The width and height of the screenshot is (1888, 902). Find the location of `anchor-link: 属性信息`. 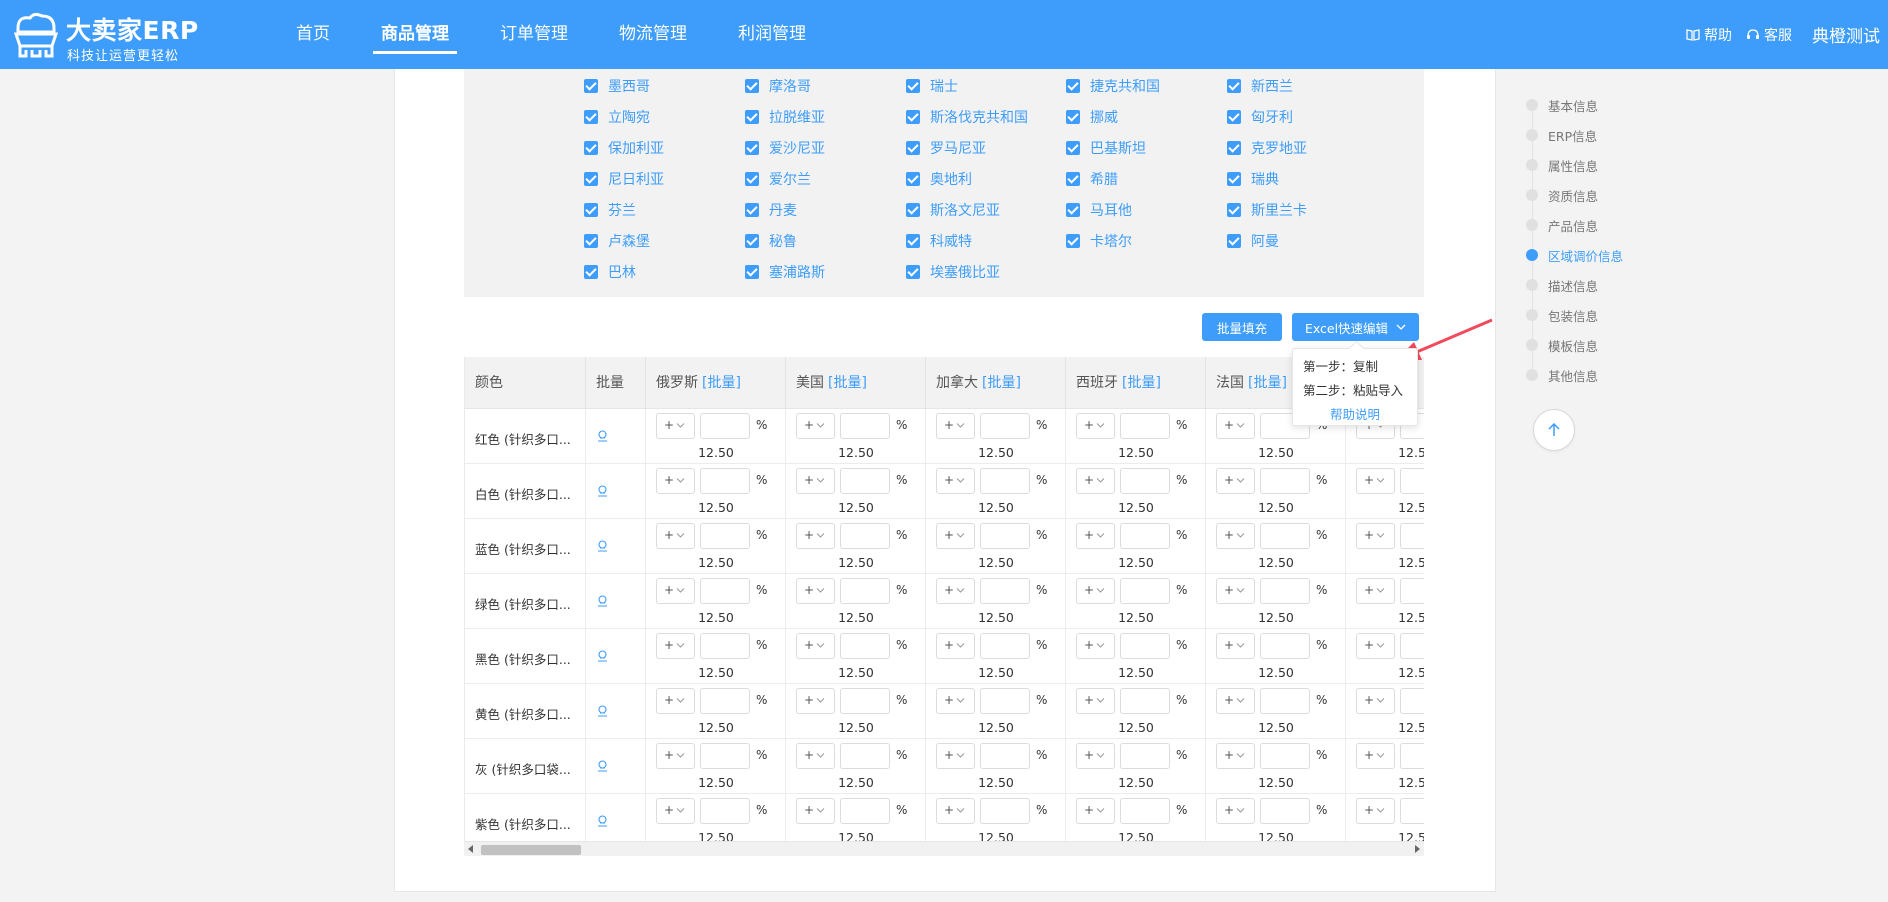

anchor-link: 属性信息 is located at coordinates (1562, 165).